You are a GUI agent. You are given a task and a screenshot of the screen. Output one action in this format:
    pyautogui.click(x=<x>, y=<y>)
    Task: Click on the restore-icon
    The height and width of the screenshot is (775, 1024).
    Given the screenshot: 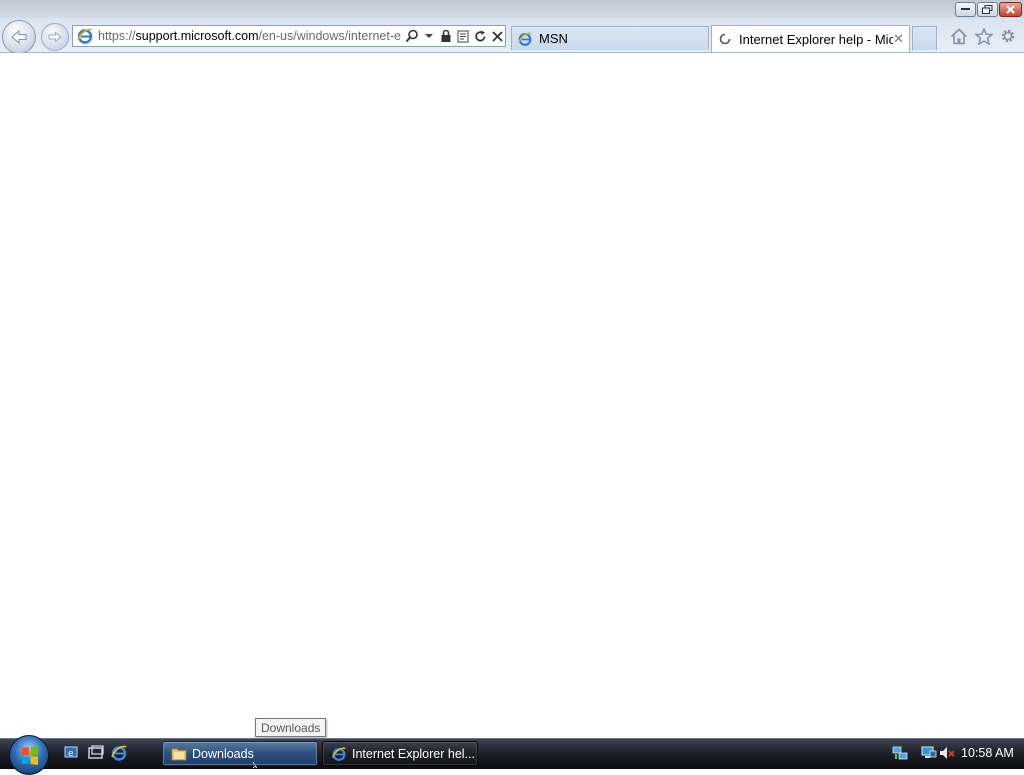 What is the action you would take?
    pyautogui.click(x=987, y=9)
    